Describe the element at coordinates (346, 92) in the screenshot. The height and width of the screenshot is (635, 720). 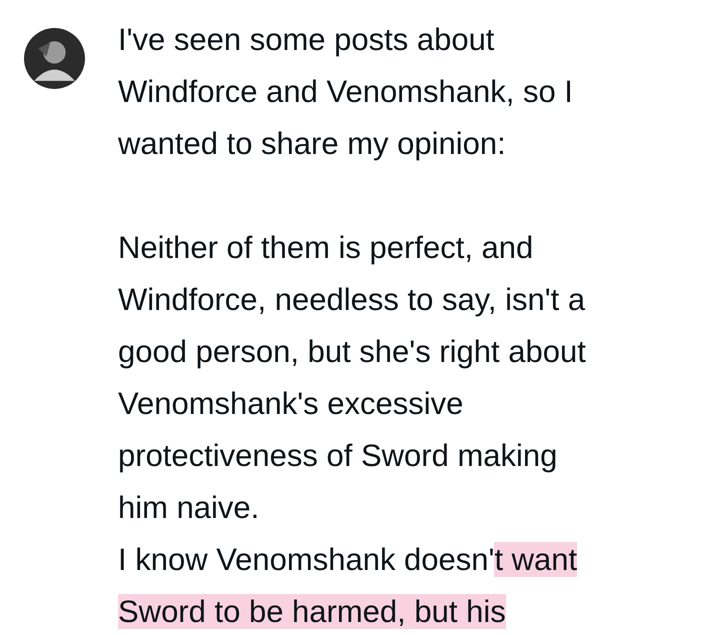
I see `post-text: I've seen some posts about Windforce and Venomshank, so I wanted to share my opinion:` at that location.